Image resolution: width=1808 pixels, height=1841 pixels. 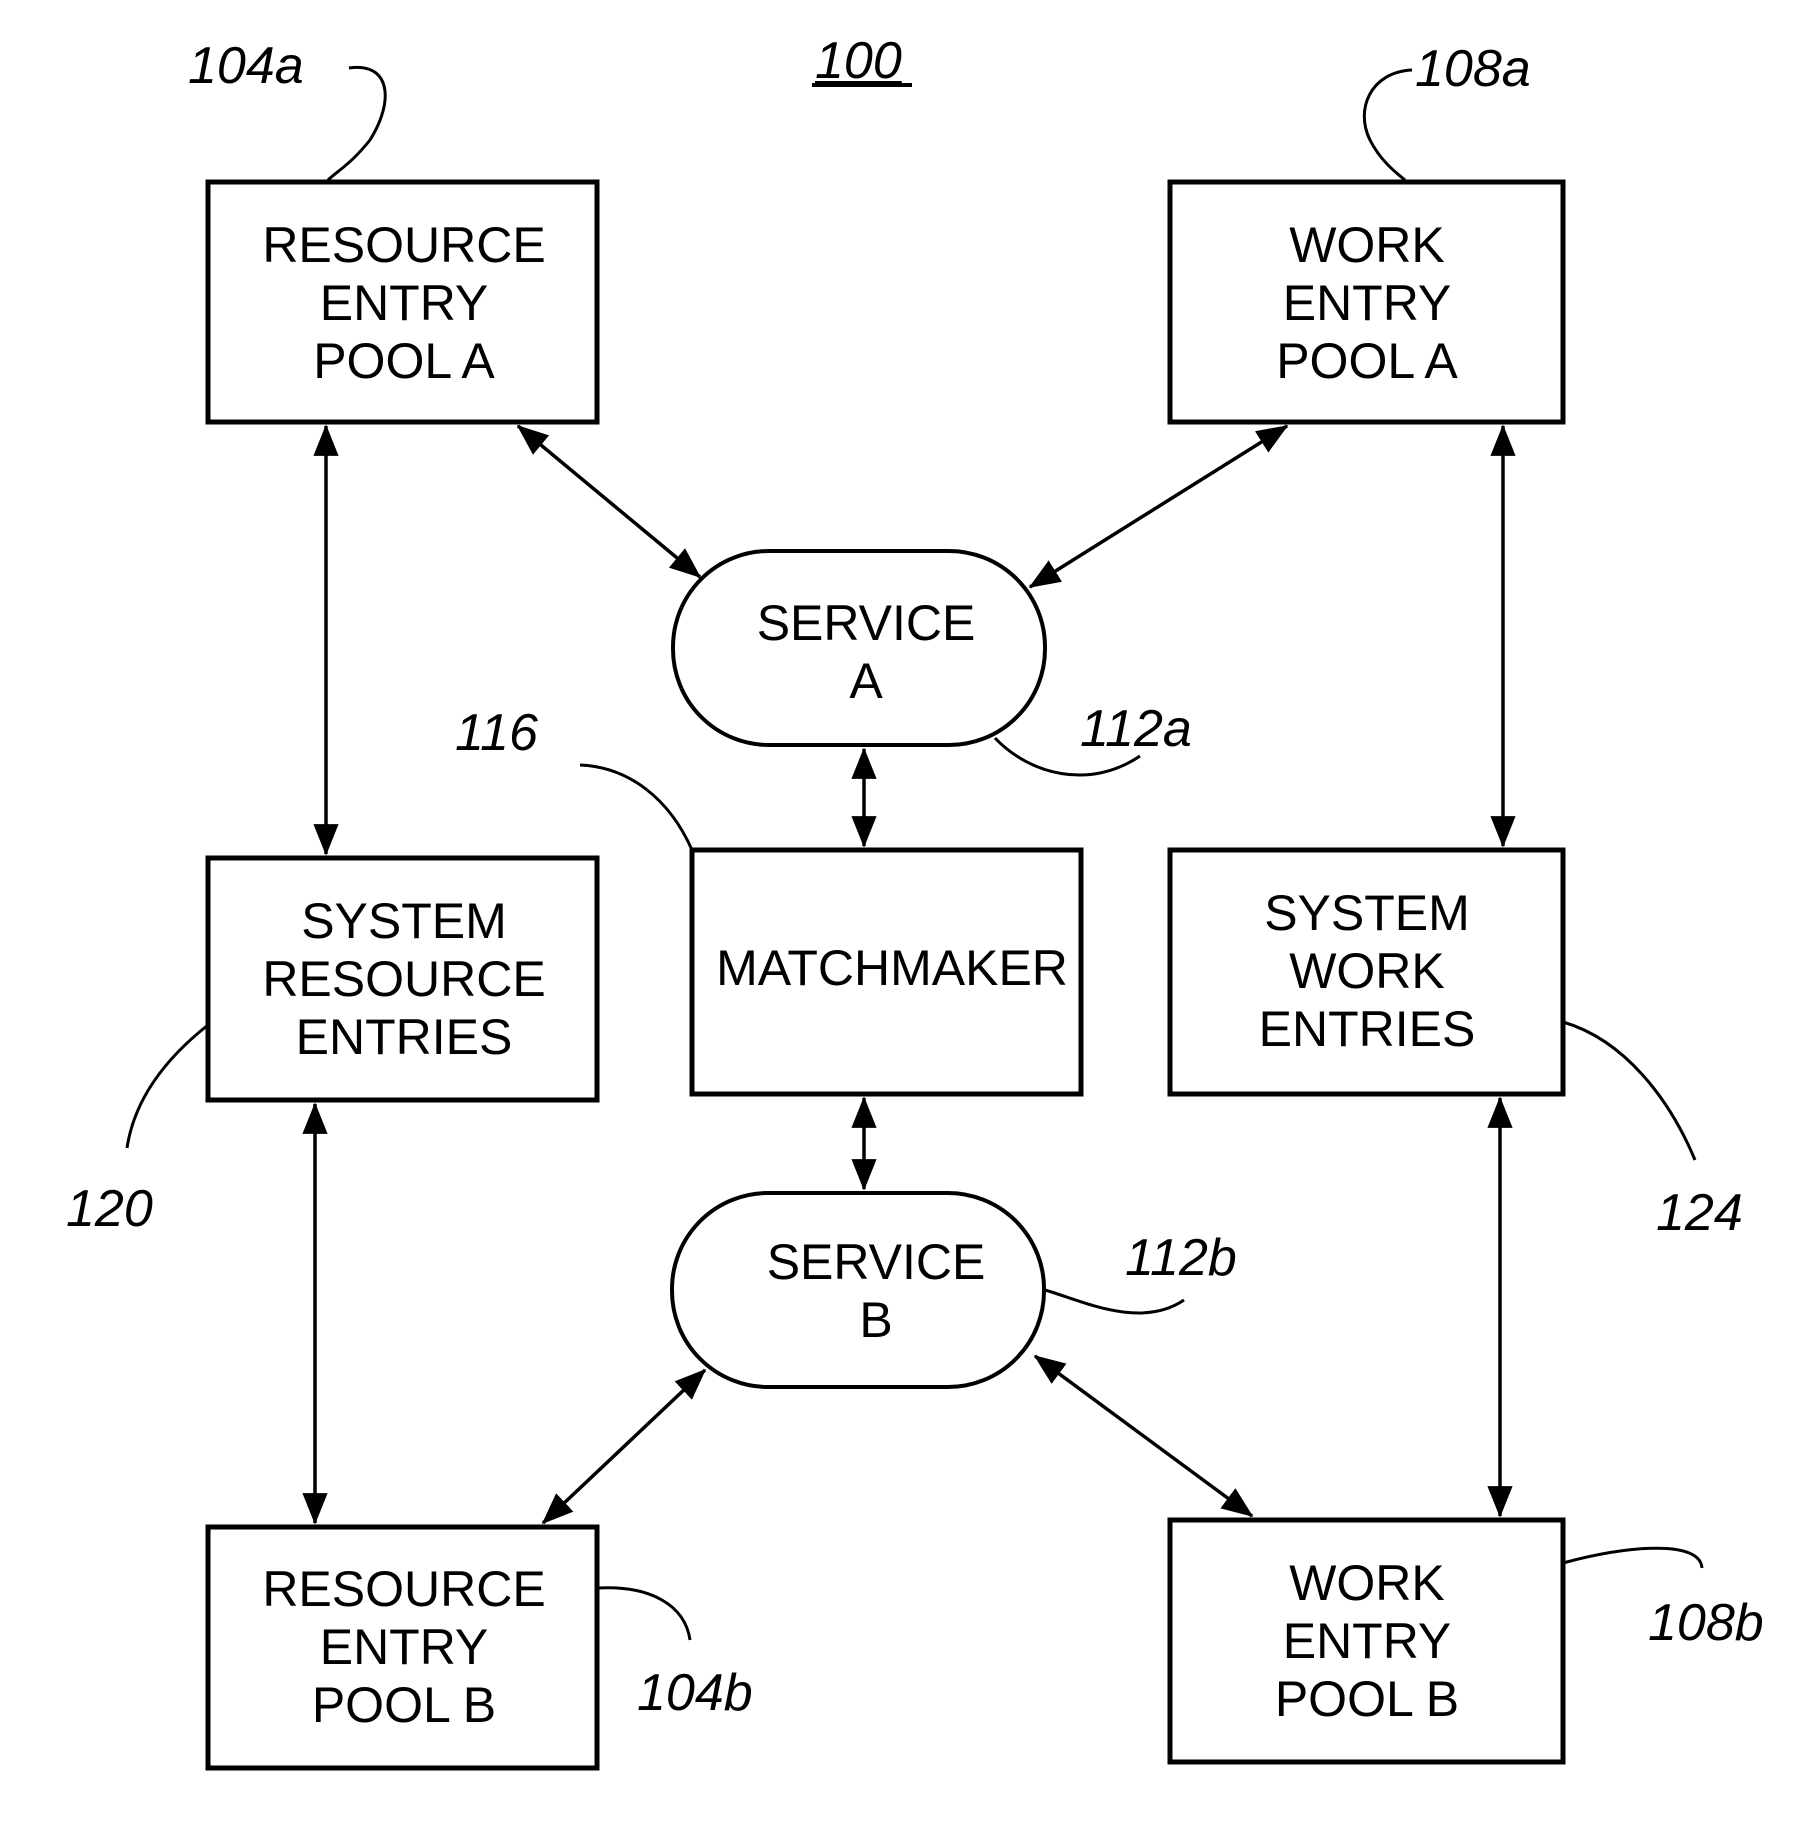 What do you see at coordinates (624, 1446) in the screenshot?
I see `edge-serviceb-respoolb` at bounding box center [624, 1446].